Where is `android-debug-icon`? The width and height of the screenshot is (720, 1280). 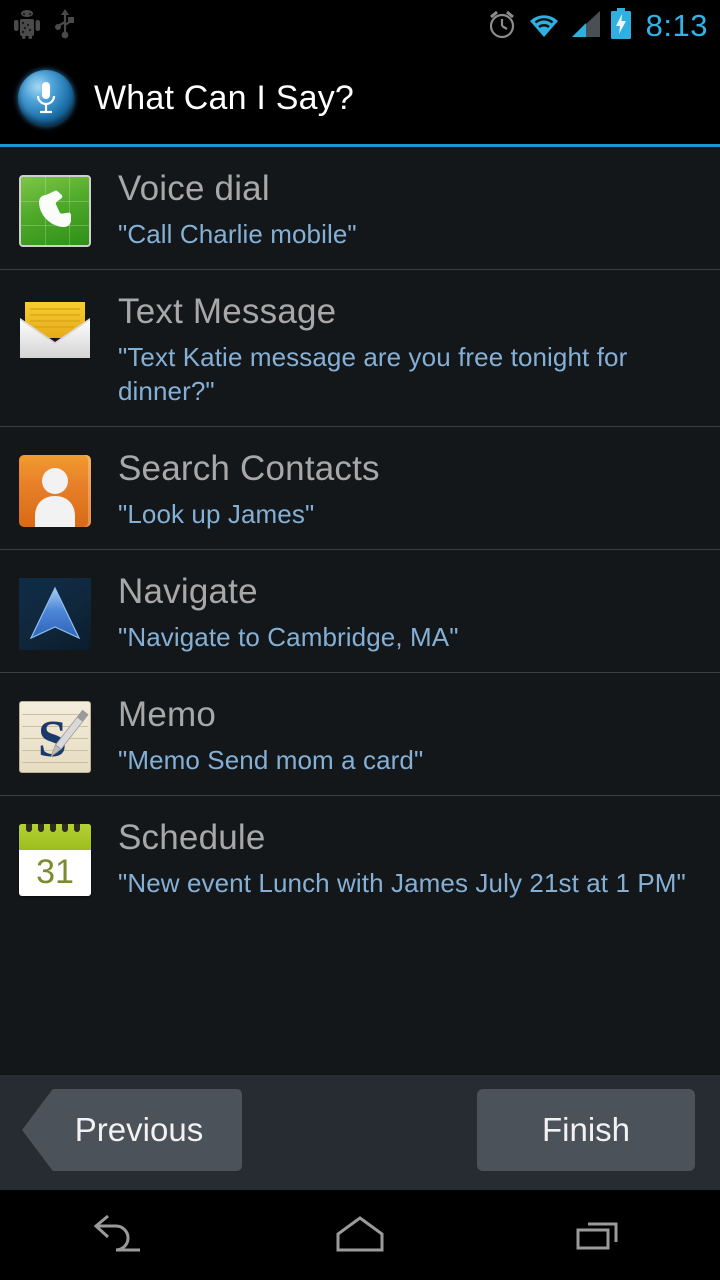
android-debug-icon is located at coordinates (27, 26).